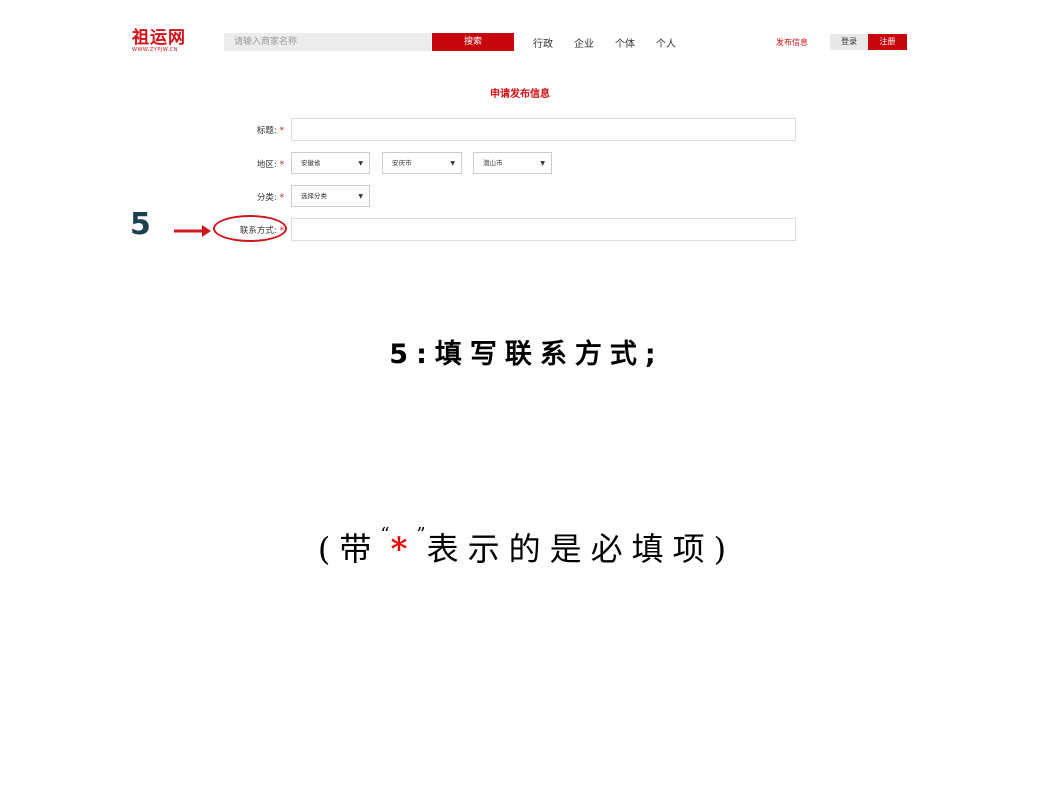 Image resolution: width=1053 pixels, height=800 pixels. I want to click on publish-info-link: 发布信息, so click(792, 42).